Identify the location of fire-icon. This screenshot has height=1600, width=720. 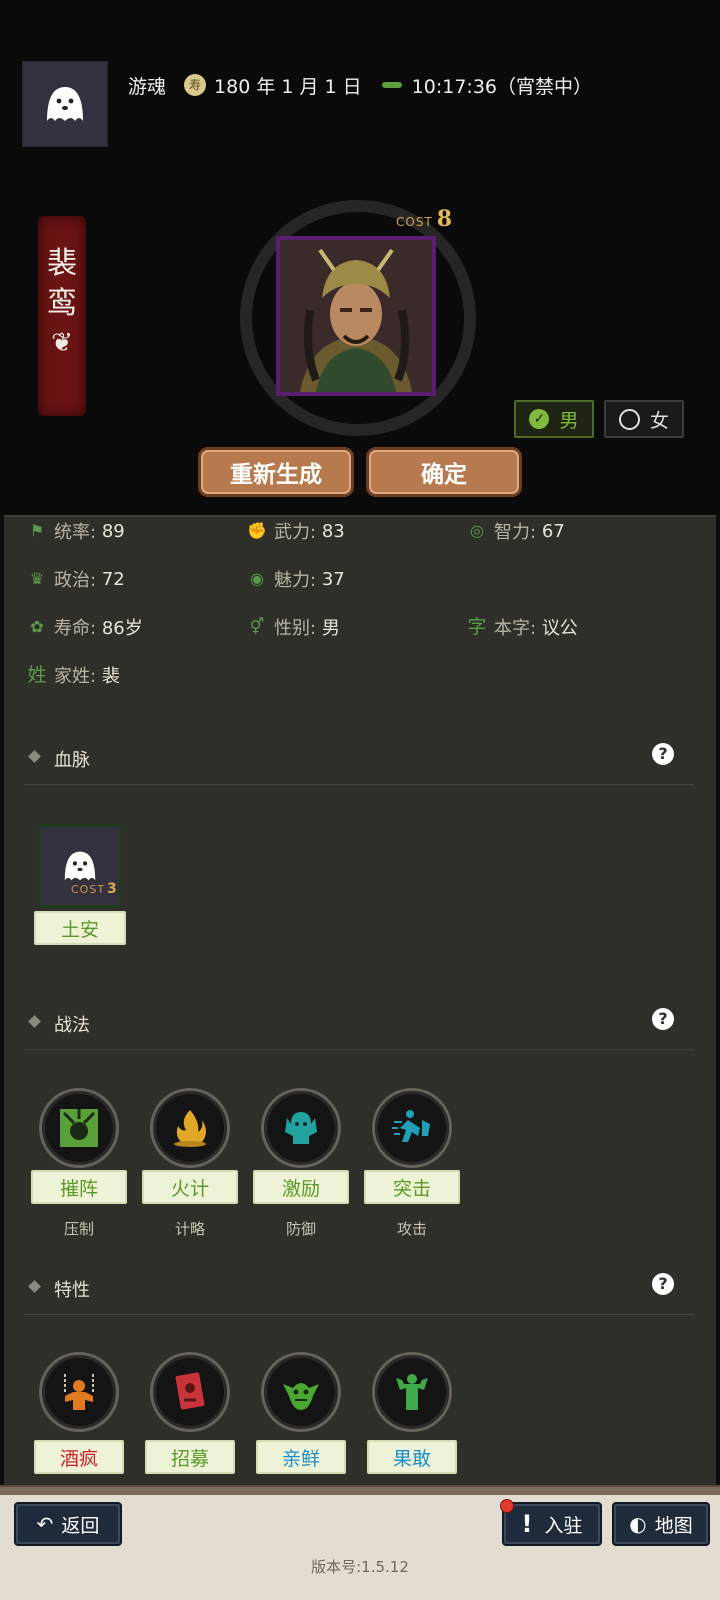
(190, 1128).